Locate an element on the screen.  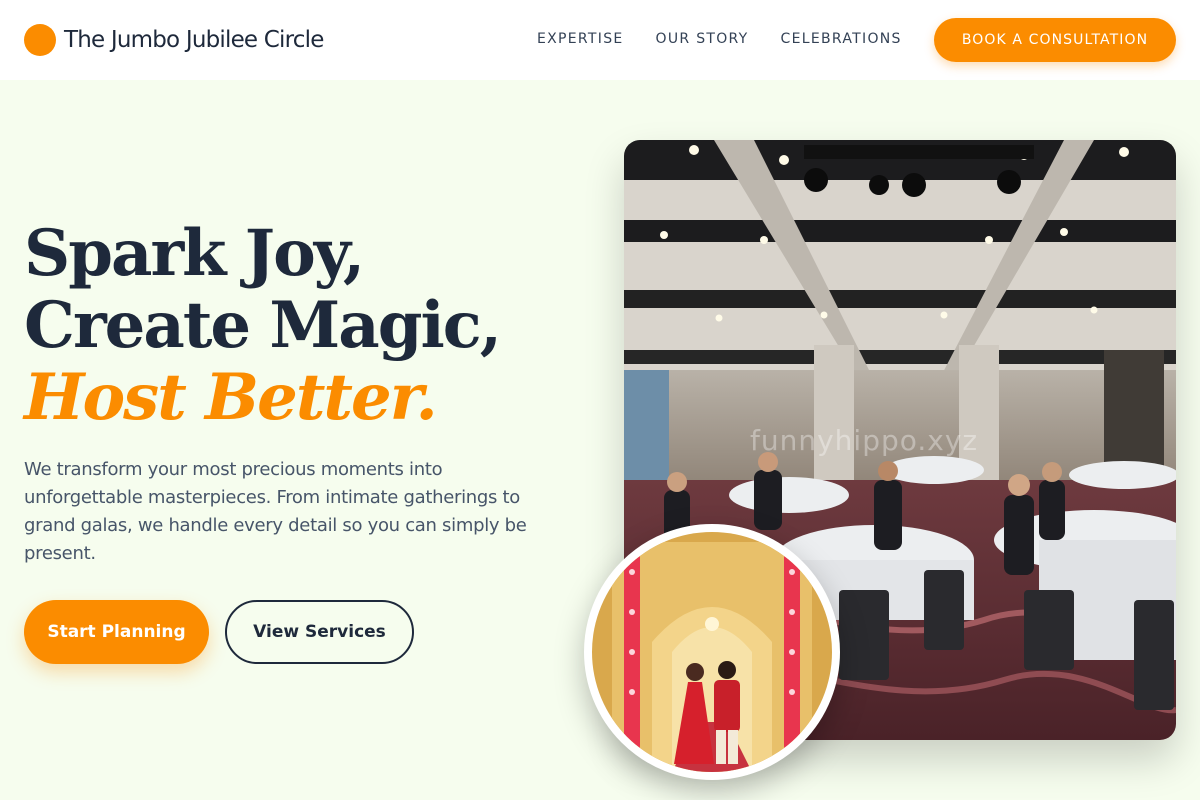
main-nav: EXPERTISE OUR STORY CELEBRATIONS is located at coordinates (719, 39).